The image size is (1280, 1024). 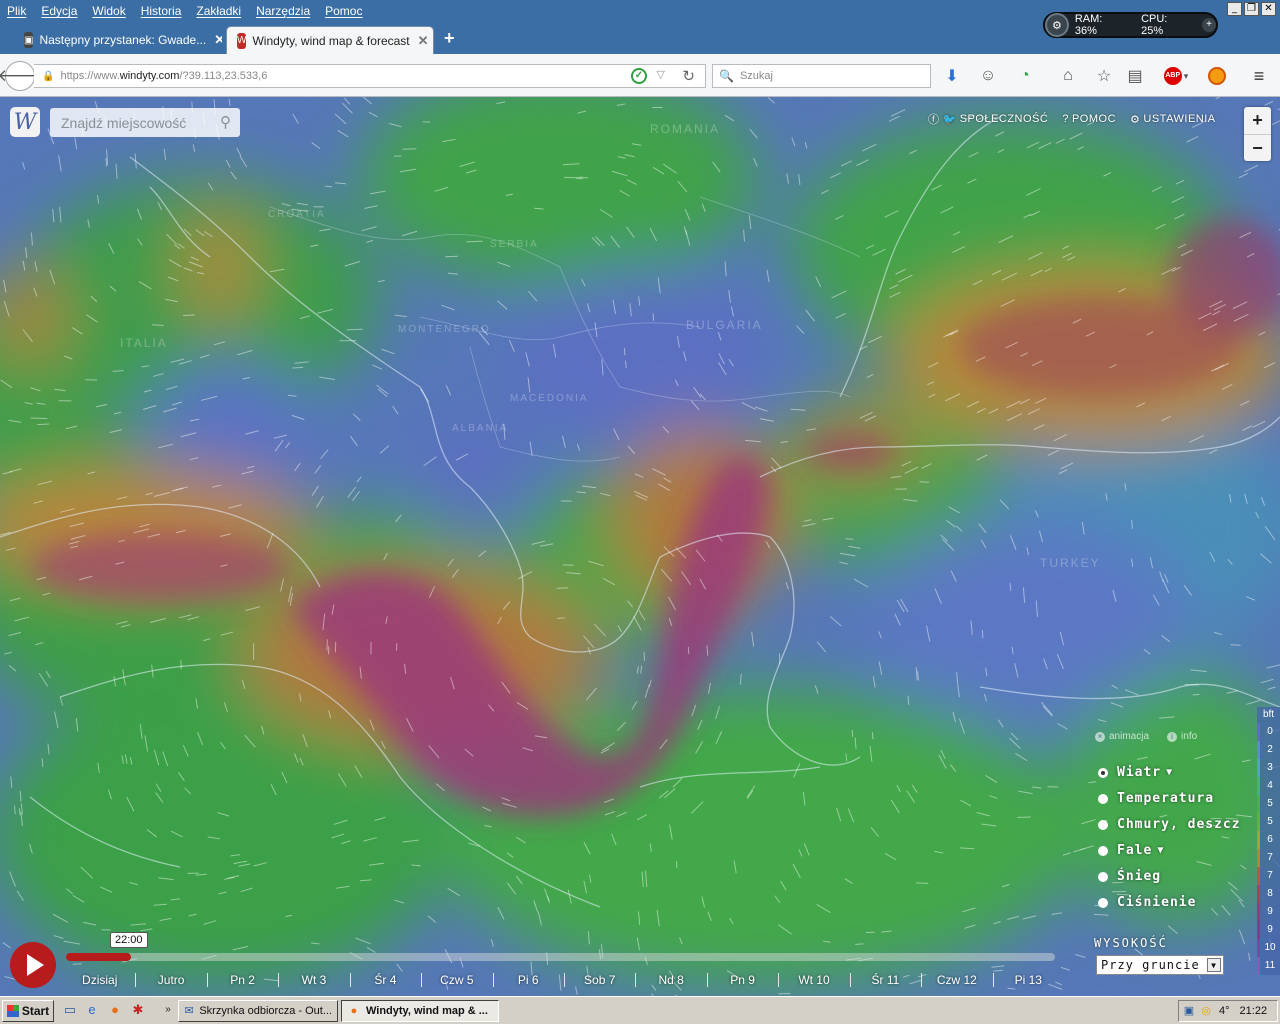 I want to click on height-select: Przy gruncie ▼, so click(x=1160, y=965).